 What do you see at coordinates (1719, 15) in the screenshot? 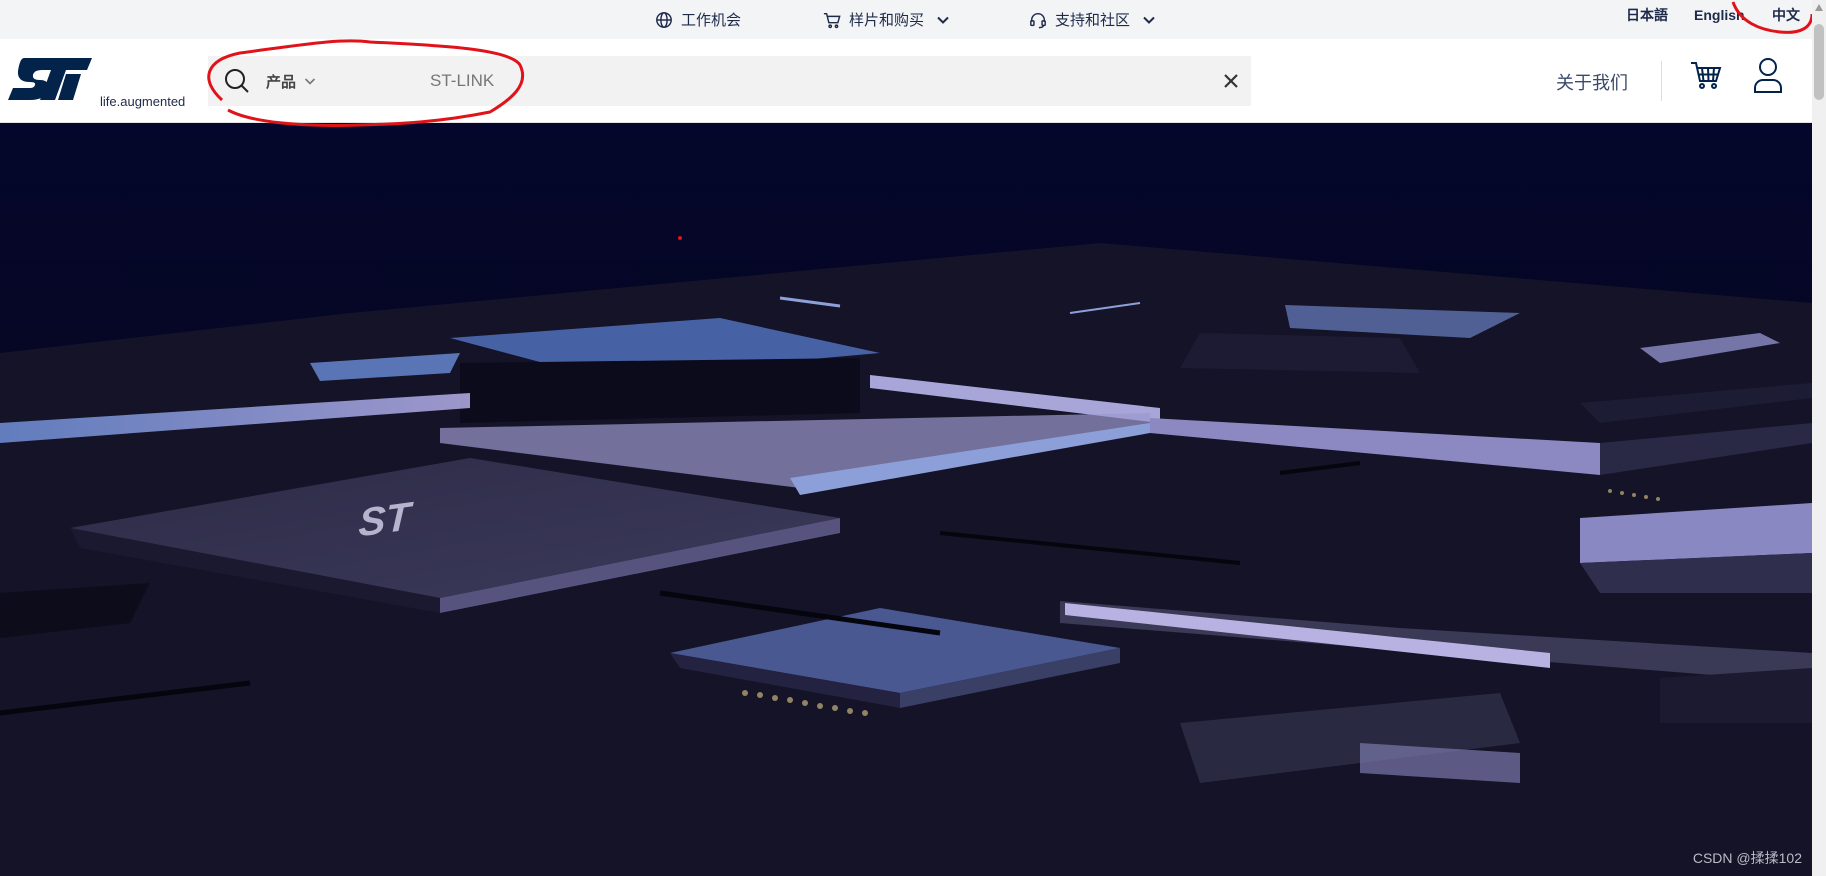
I see `language-english: English` at bounding box center [1719, 15].